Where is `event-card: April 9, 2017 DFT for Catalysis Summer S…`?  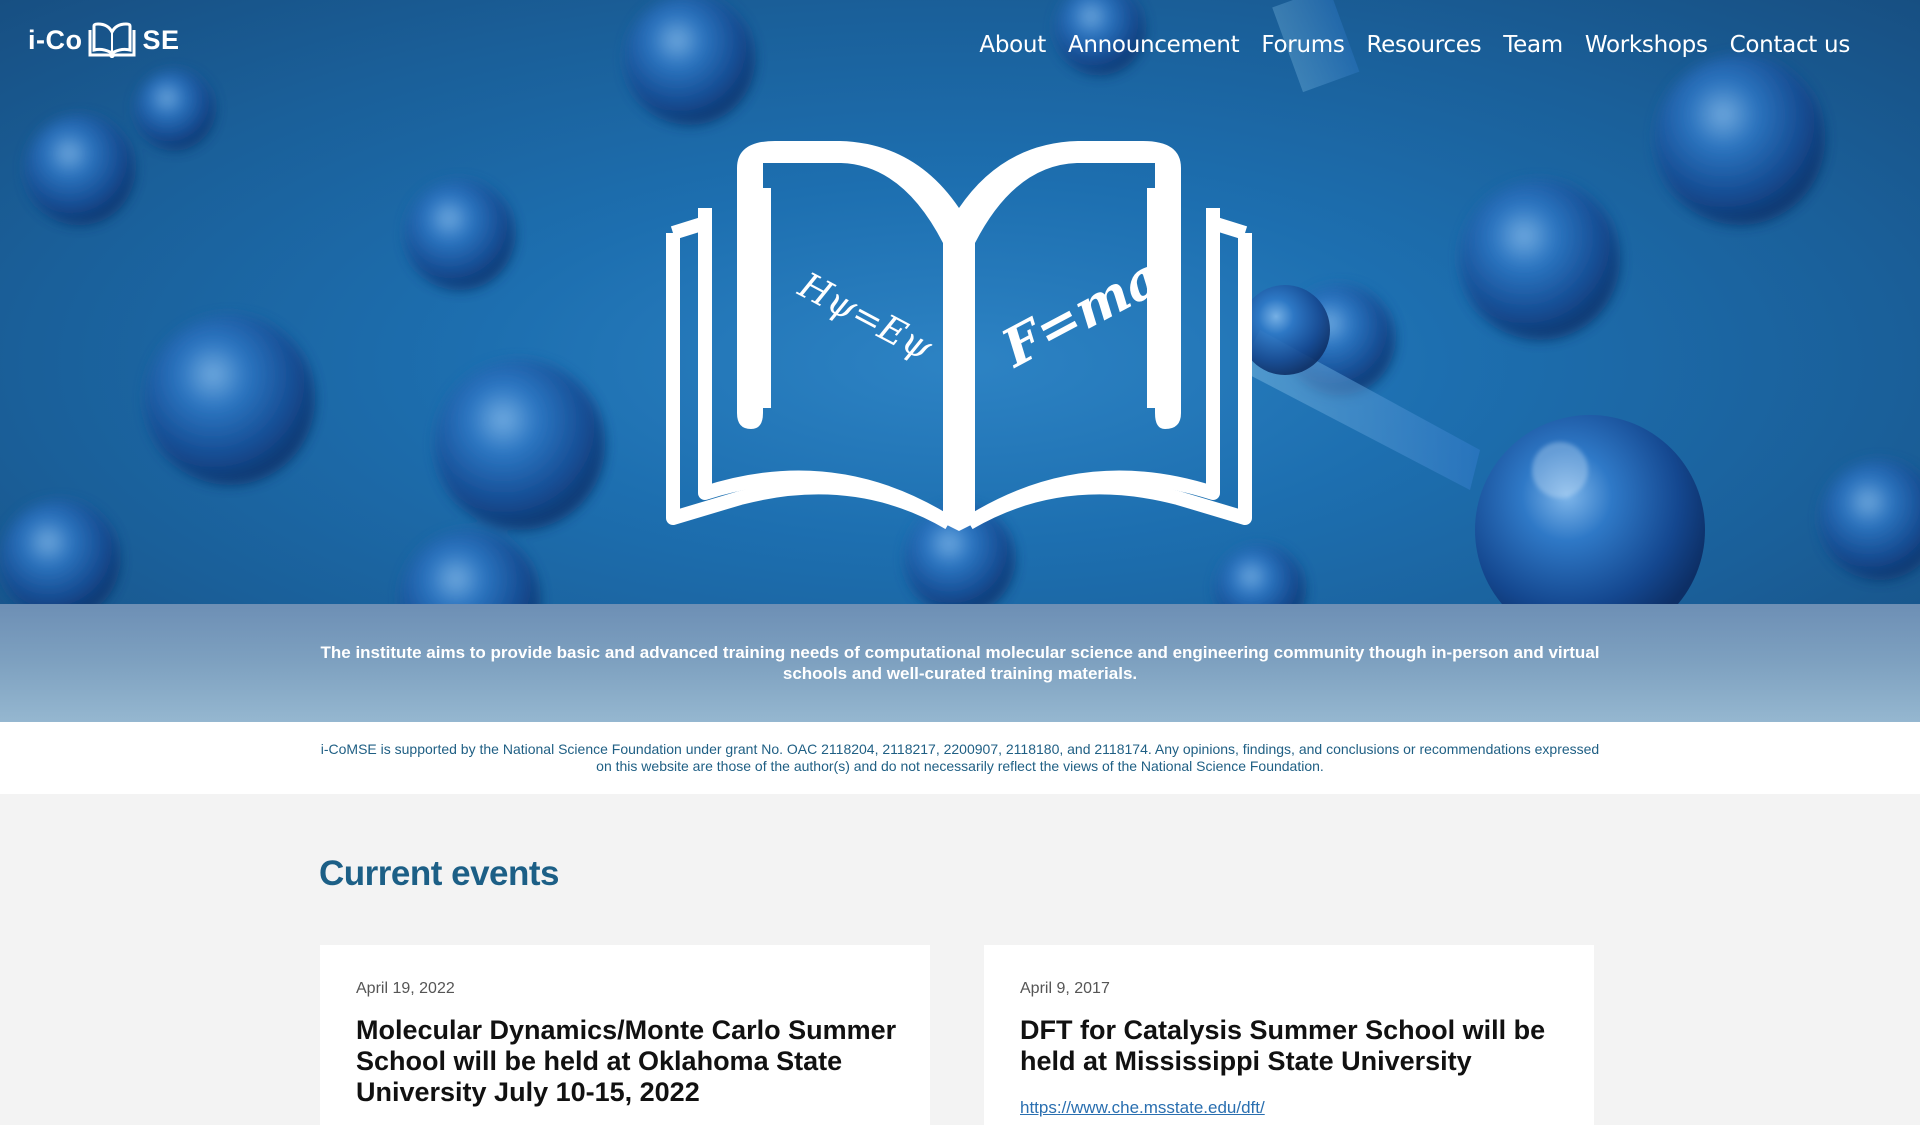 event-card: April 9, 2017 DFT for Catalysis Summer S… is located at coordinates (1289, 1035).